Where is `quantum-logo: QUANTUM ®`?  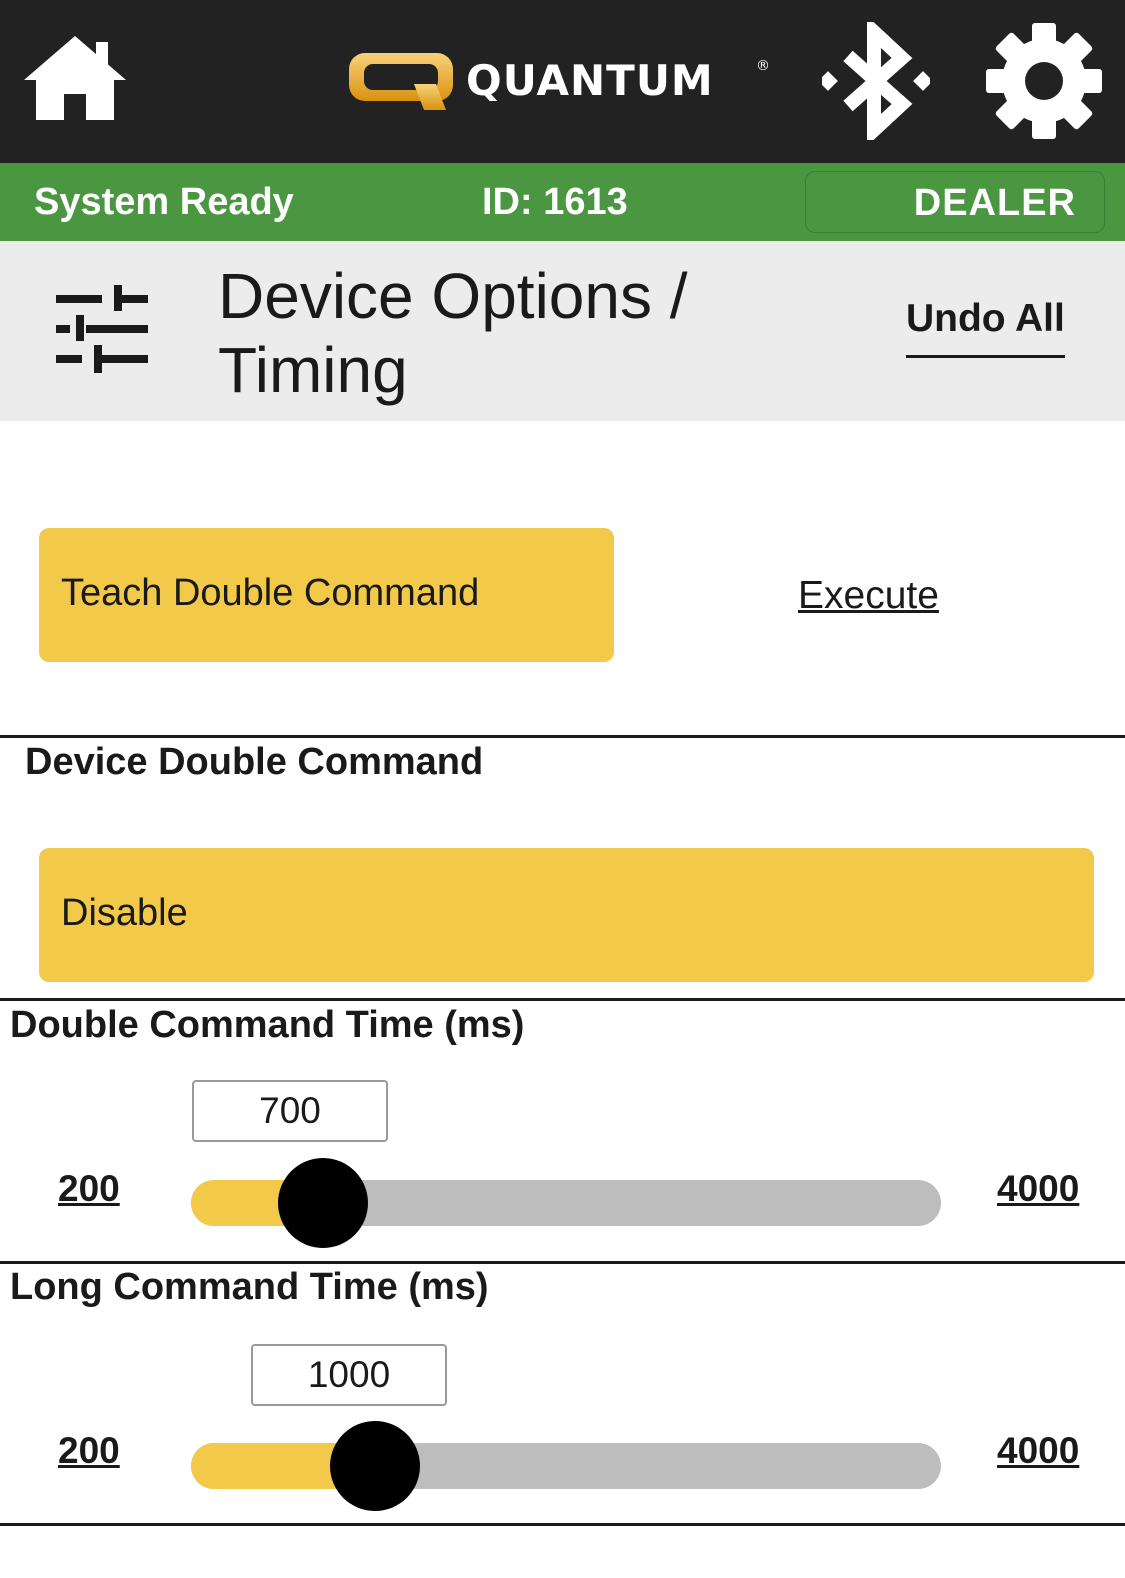 quantum-logo: QUANTUM ® is located at coordinates (561, 81).